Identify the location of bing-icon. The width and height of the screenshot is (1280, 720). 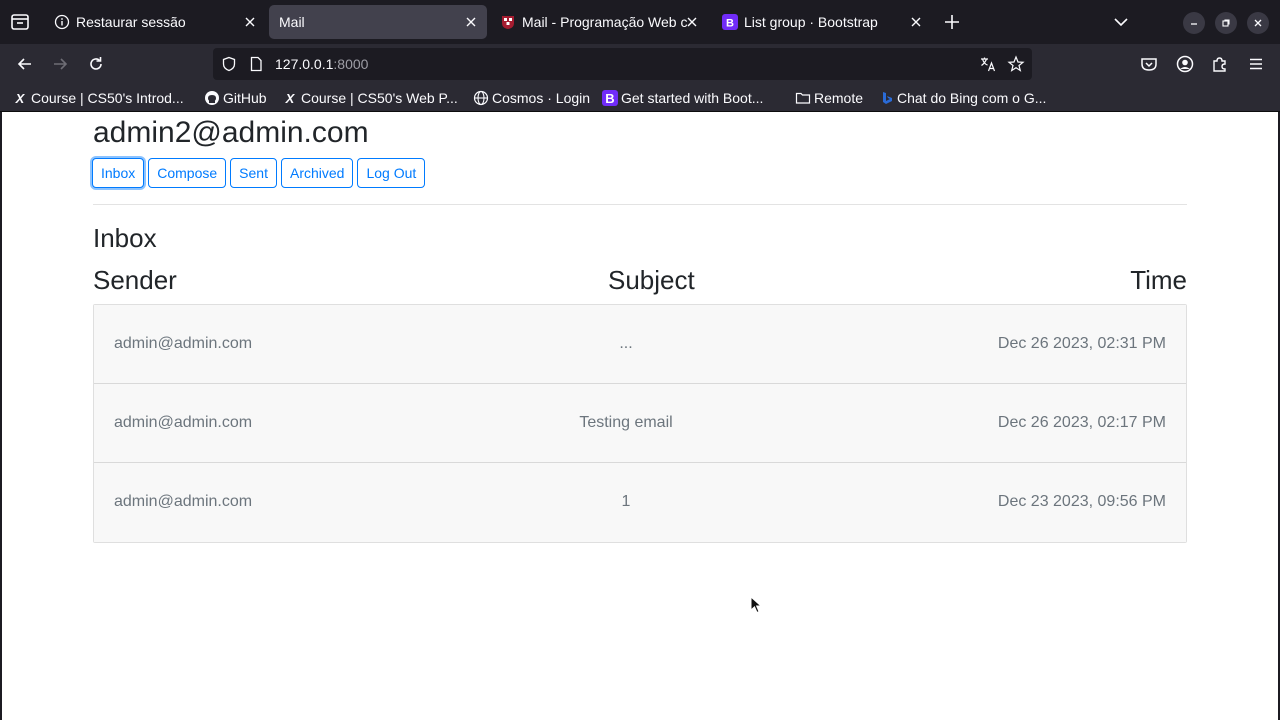
(886, 98).